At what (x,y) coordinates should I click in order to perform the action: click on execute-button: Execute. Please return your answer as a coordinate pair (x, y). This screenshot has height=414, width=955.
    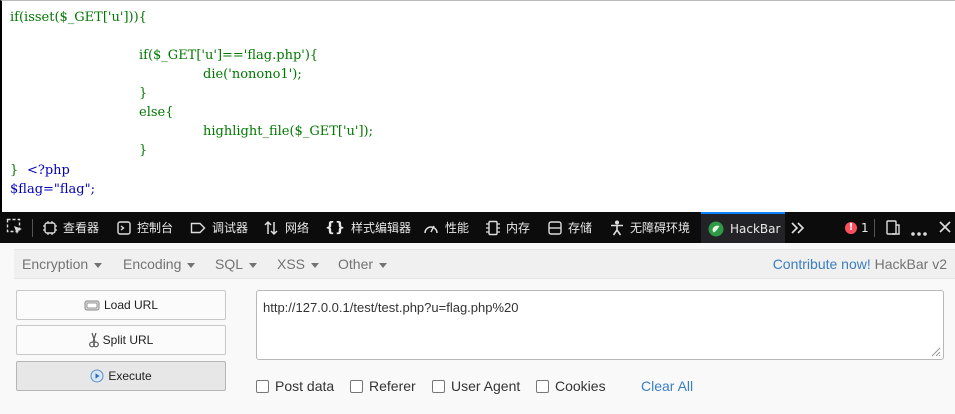
    Looking at the image, I should click on (121, 376).